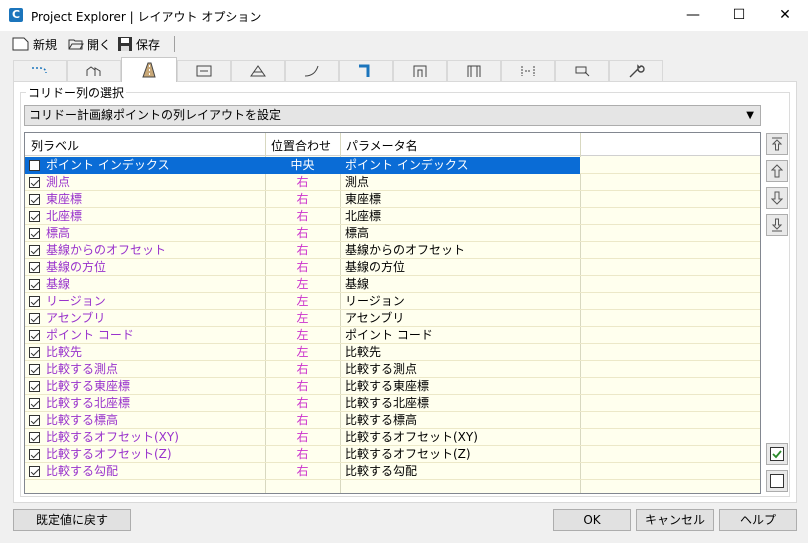 The height and width of the screenshot is (543, 808). What do you see at coordinates (785, 15) in the screenshot?
I see `close-button: ✕` at bounding box center [785, 15].